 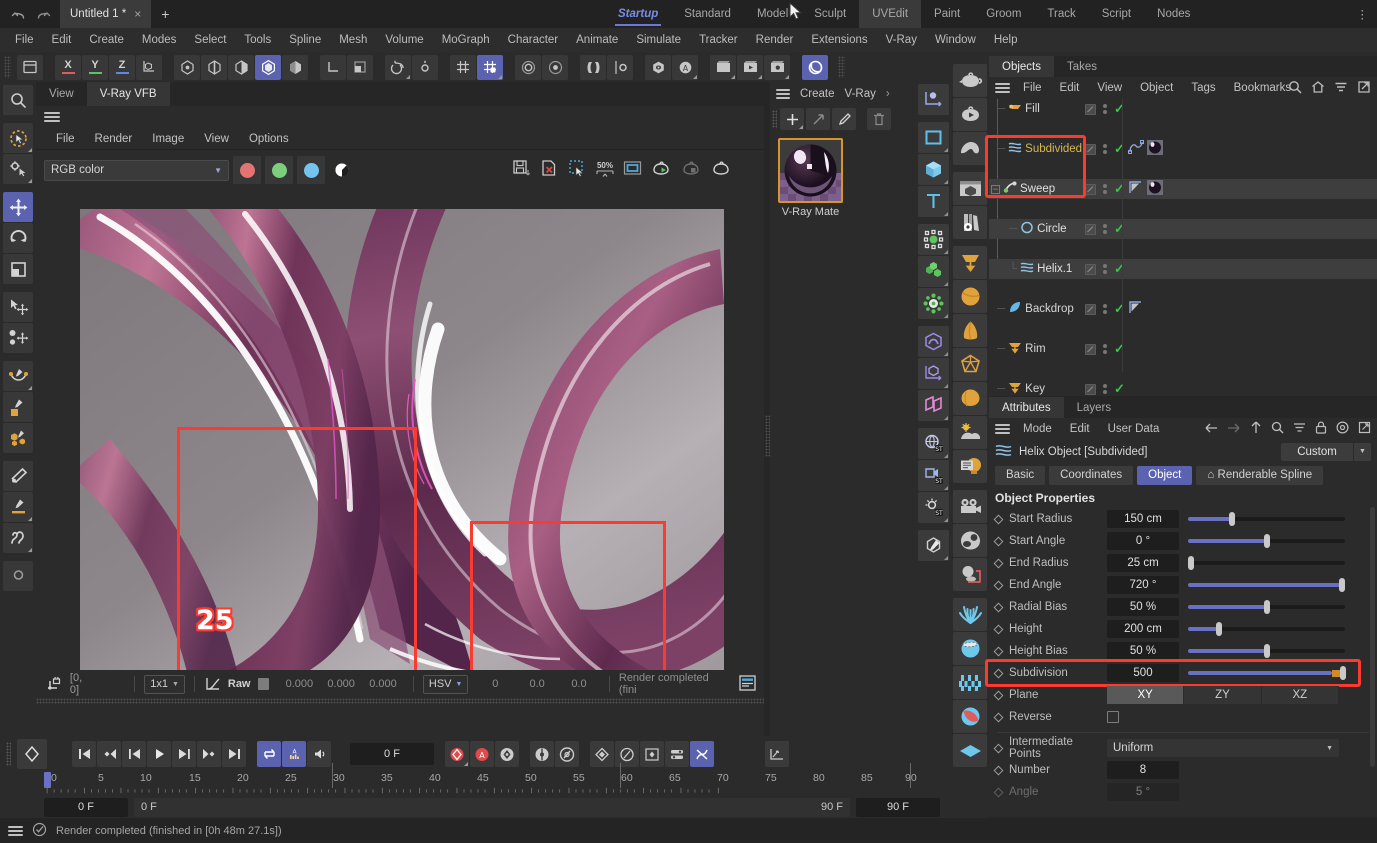 I want to click on key-interpolation-icon, so click(x=652, y=754).